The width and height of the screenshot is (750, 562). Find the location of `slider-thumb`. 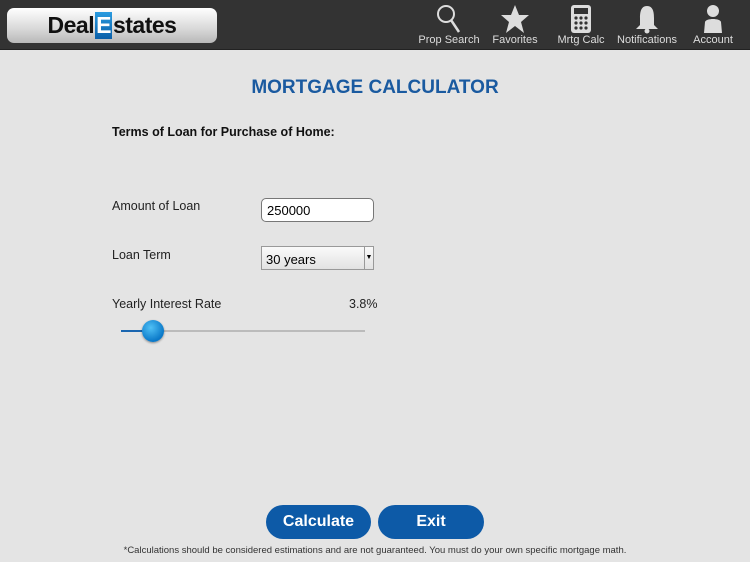

slider-thumb is located at coordinates (152, 331).